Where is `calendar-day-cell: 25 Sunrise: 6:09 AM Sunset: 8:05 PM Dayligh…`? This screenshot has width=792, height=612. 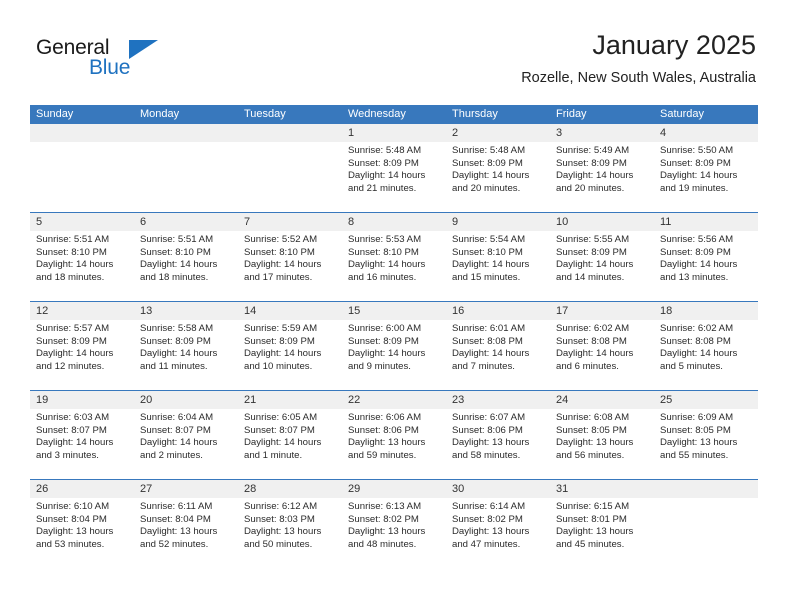
calendar-day-cell: 25 Sunrise: 6:09 AM Sunset: 8:05 PM Dayligh… is located at coordinates (706, 435).